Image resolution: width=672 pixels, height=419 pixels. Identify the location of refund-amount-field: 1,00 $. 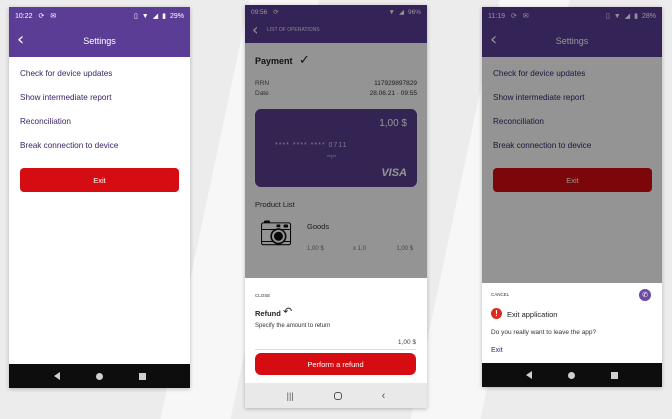
(407, 342).